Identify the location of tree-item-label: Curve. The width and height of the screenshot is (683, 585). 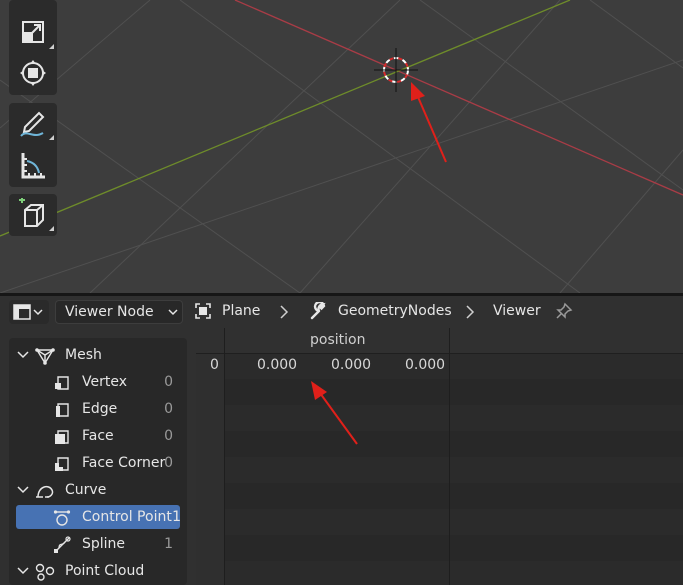
(86, 490).